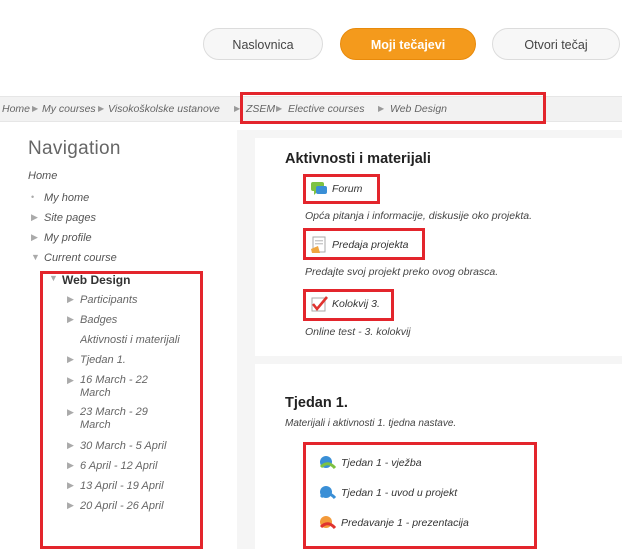  Describe the element at coordinates (70, 218) in the screenshot. I see `nav-site-pages-label: Site pages` at that location.